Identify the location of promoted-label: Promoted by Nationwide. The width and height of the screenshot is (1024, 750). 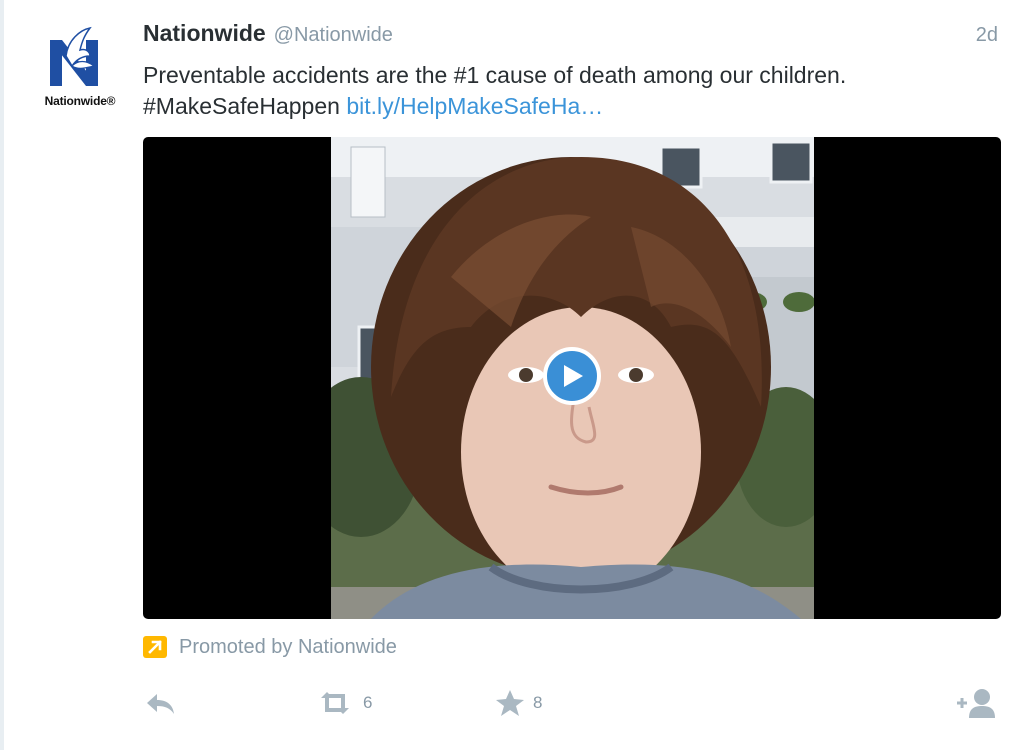
(270, 647).